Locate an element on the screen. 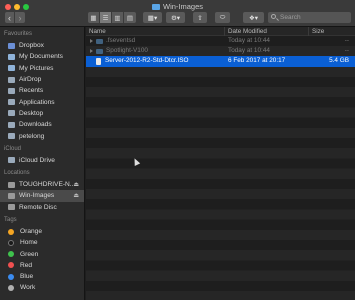 The height and width of the screenshot is (300, 355). sidebar-item-label: Applications is located at coordinates (37, 102).